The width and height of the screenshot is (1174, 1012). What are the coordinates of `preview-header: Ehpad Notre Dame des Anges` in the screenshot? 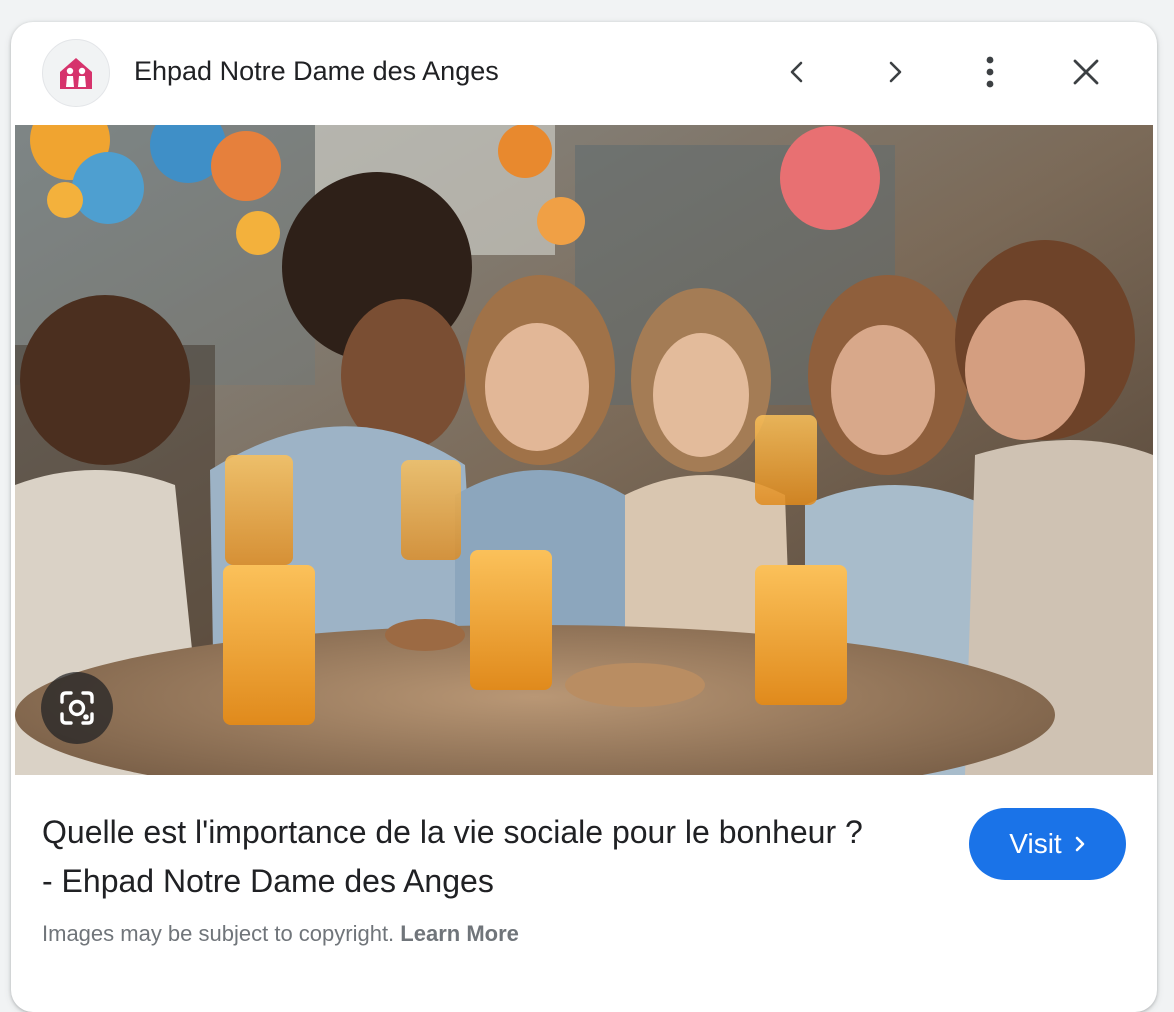 It's located at (584, 73).